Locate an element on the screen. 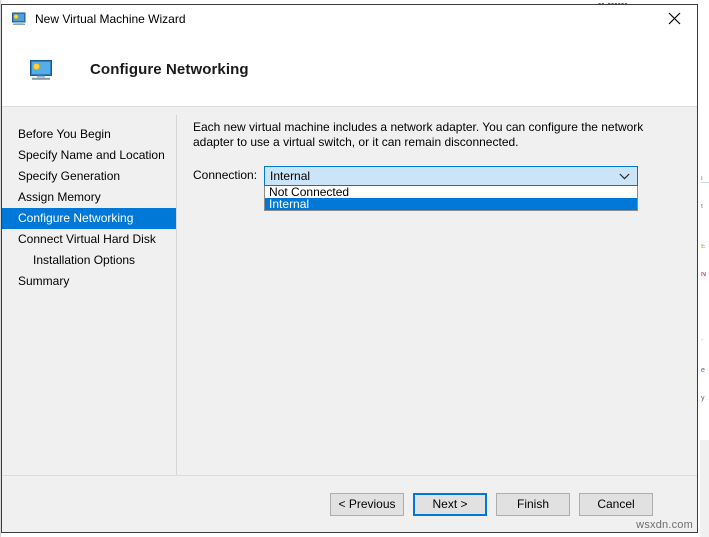 The width and height of the screenshot is (709, 537). connection-dropdown-list: Not Connected Internal is located at coordinates (451, 198).